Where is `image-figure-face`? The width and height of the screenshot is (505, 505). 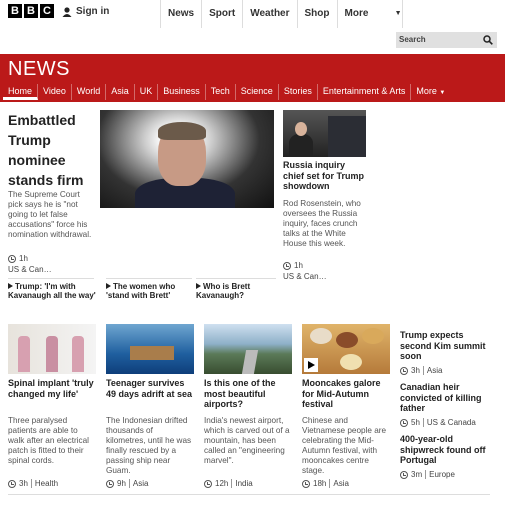
image-figure-face is located at coordinates (301, 129).